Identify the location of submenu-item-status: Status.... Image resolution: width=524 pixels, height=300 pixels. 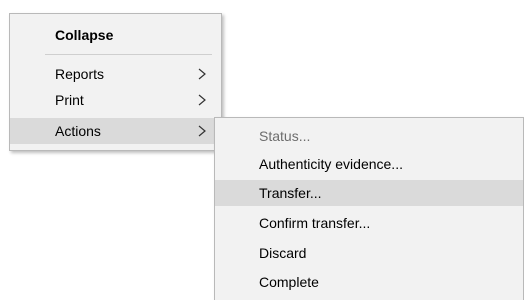
(369, 136).